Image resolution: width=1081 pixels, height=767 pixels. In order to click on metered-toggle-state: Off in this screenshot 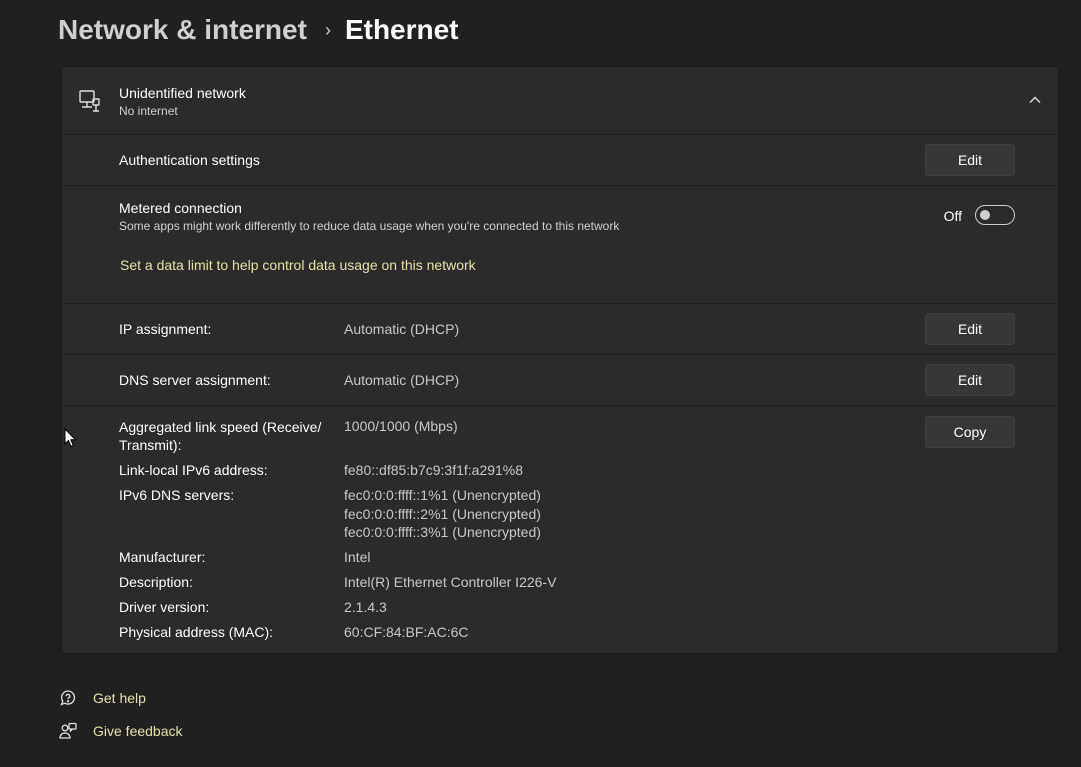, I will do `click(952, 216)`.